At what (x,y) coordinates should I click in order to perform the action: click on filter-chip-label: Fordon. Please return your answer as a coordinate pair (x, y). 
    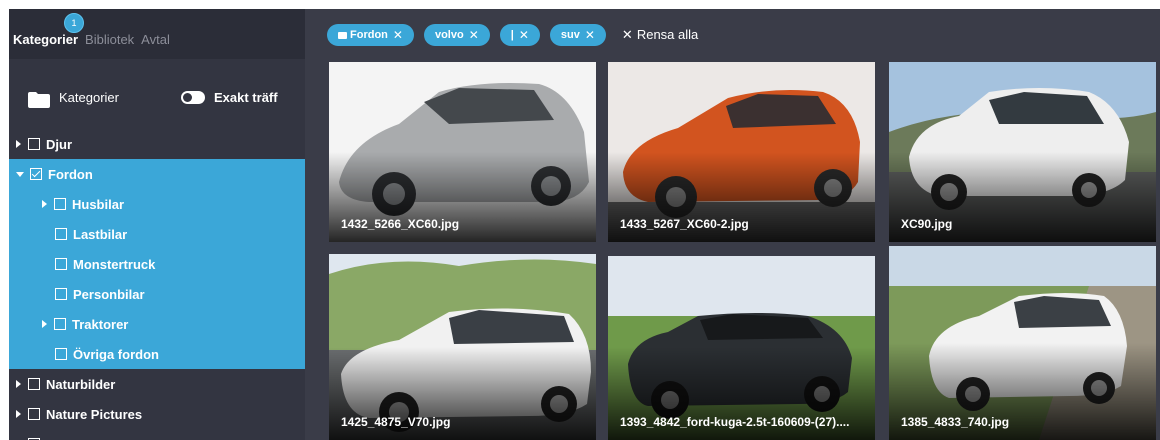
    Looking at the image, I should click on (369, 35).